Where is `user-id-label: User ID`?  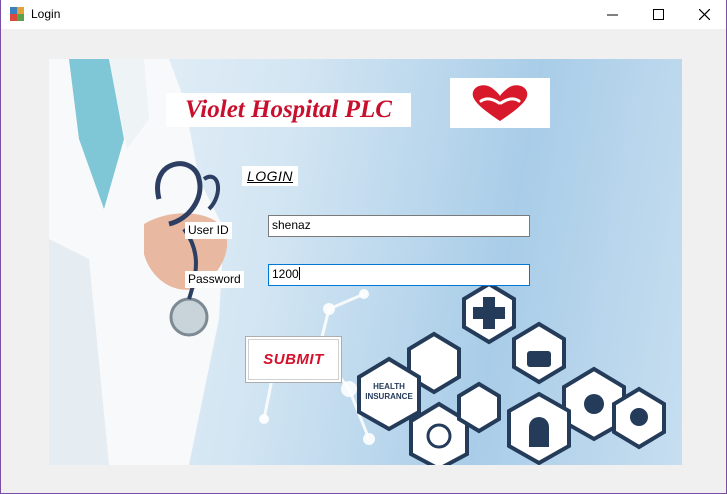 user-id-label: User ID is located at coordinates (208, 230).